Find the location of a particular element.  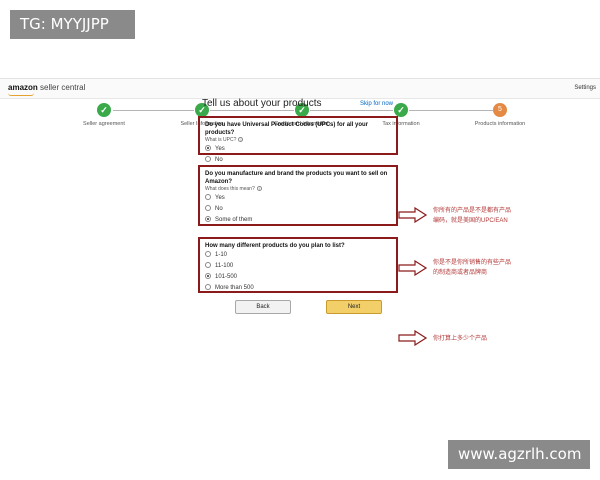

next-button: Next is located at coordinates (354, 307).